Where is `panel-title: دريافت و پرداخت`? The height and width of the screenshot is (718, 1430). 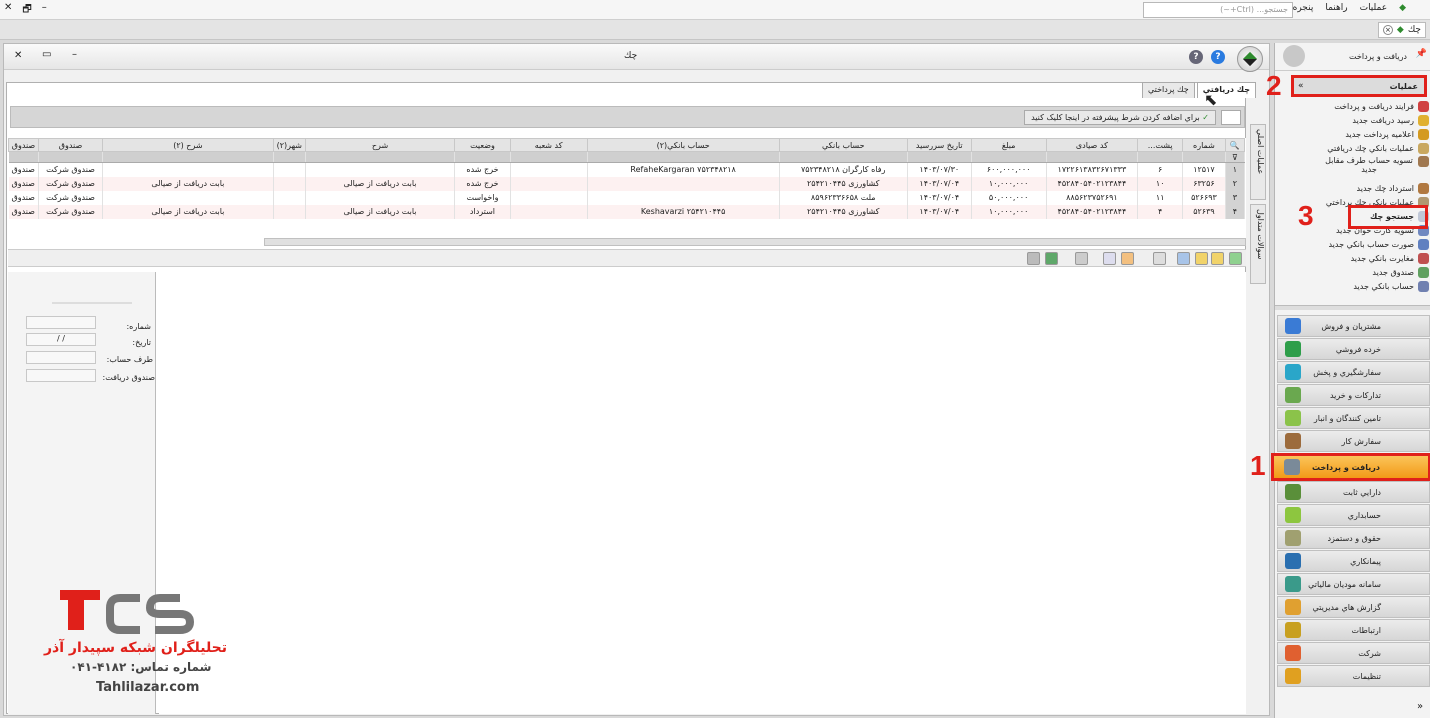 panel-title: دريافت و پرداخت is located at coordinates (1378, 56).